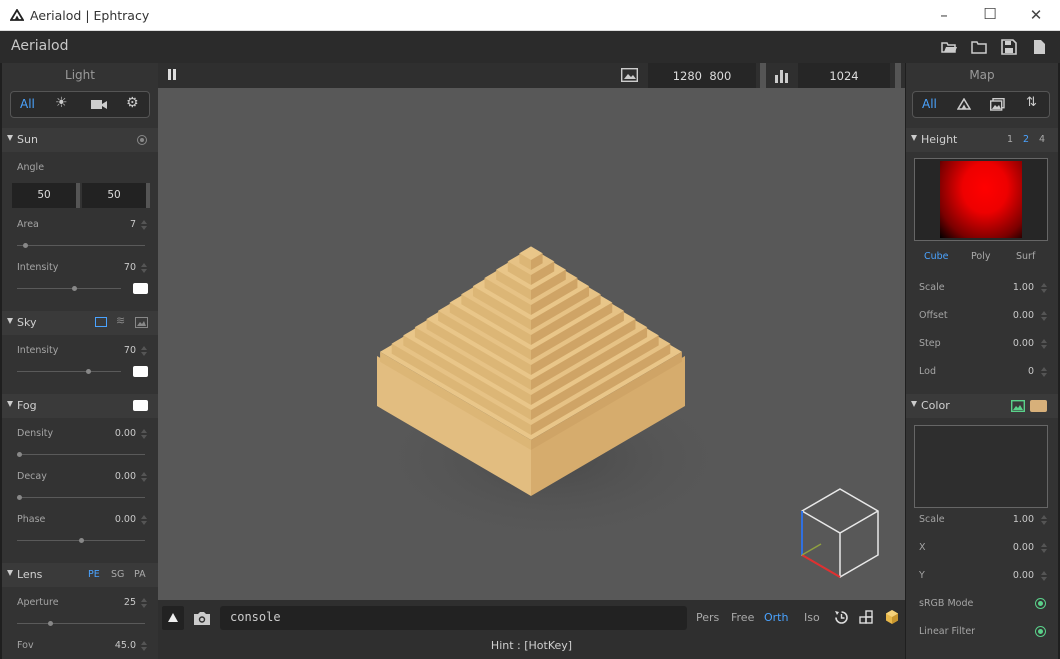 This screenshot has width=1060, height=659. Describe the element at coordinates (81, 497) in the screenshot. I see `decay-slider` at that location.